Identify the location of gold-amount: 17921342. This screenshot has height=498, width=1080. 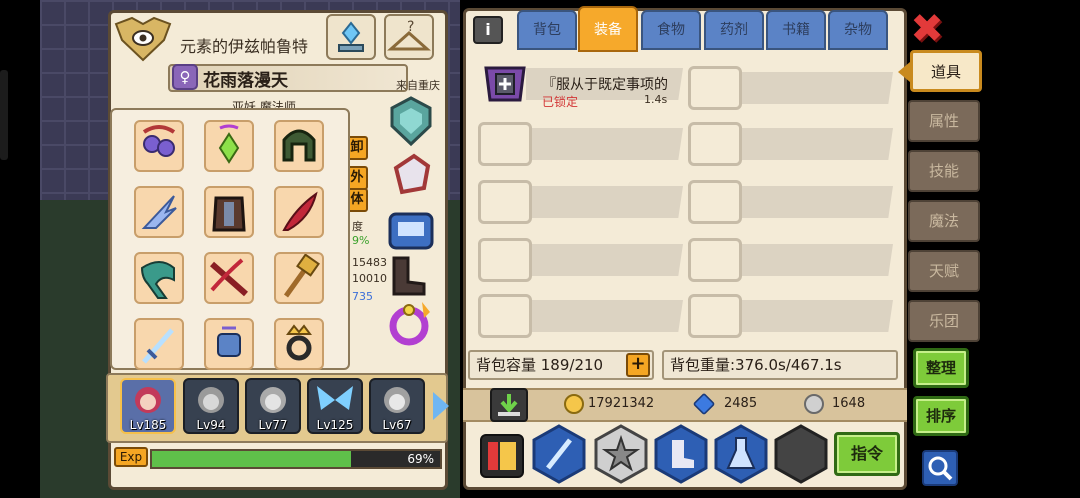
(621, 403).